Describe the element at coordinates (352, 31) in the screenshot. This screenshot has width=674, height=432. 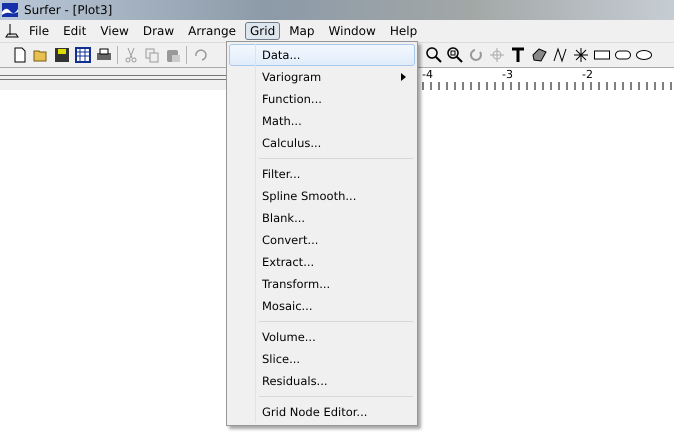
I see `menu-item: Window` at that location.